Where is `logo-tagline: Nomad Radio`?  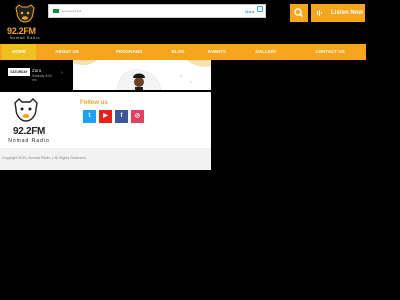
logo-tagline: Nomad Radio is located at coordinates (25, 38).